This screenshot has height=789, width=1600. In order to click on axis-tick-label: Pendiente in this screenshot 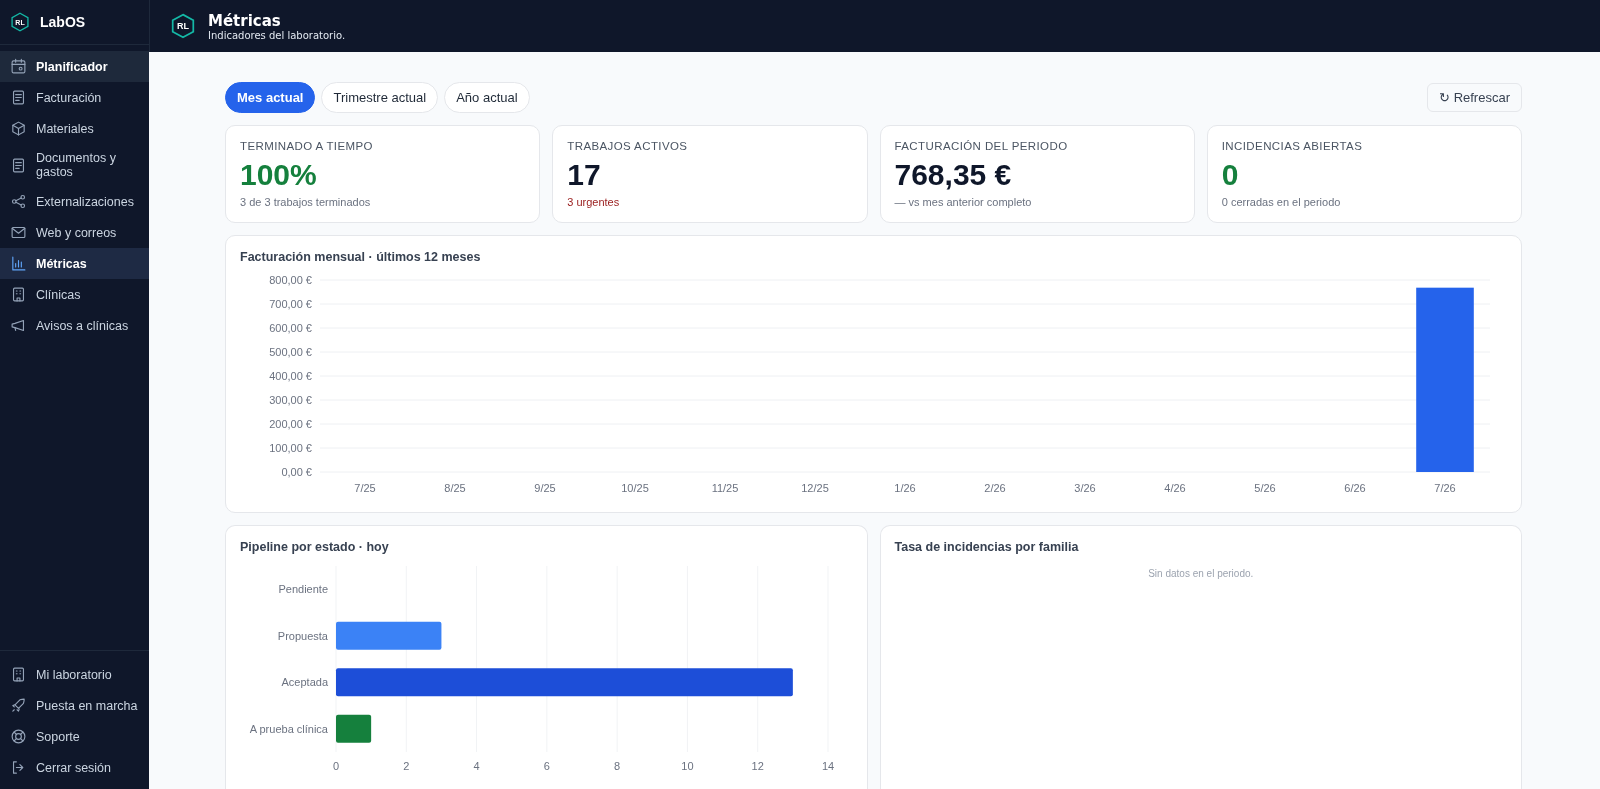, I will do `click(303, 589)`.